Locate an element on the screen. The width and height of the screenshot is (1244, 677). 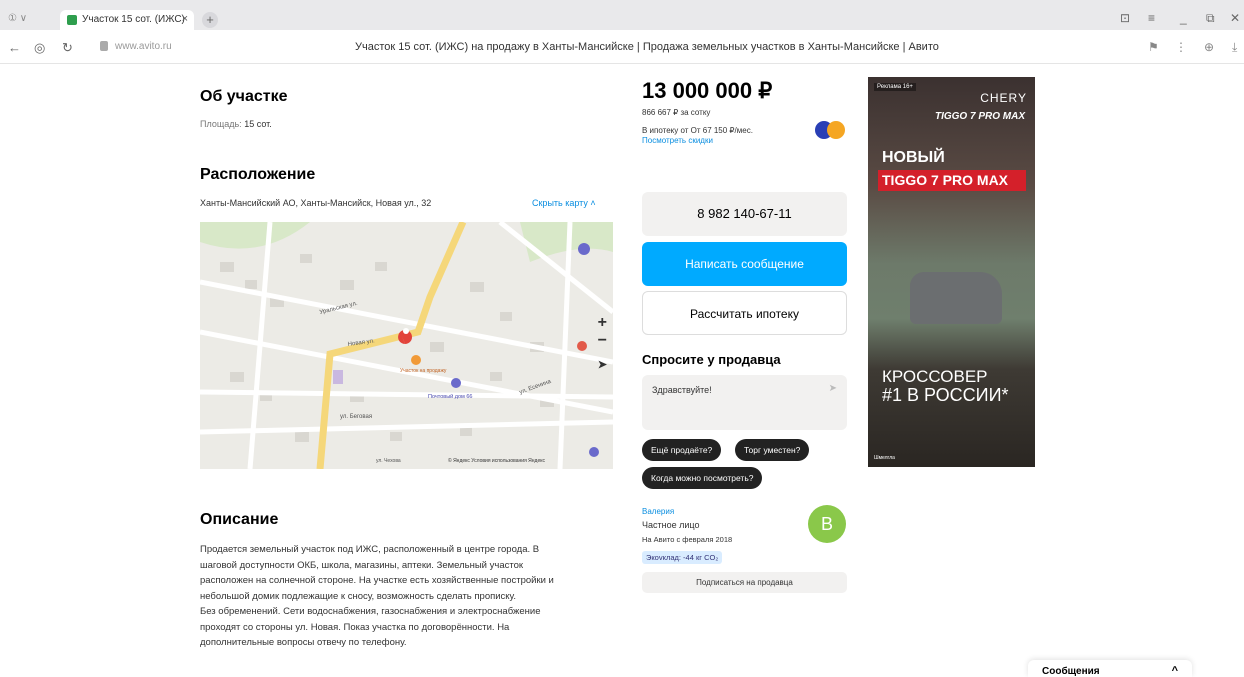
location-heading: Расположение is located at coordinates (258, 174).